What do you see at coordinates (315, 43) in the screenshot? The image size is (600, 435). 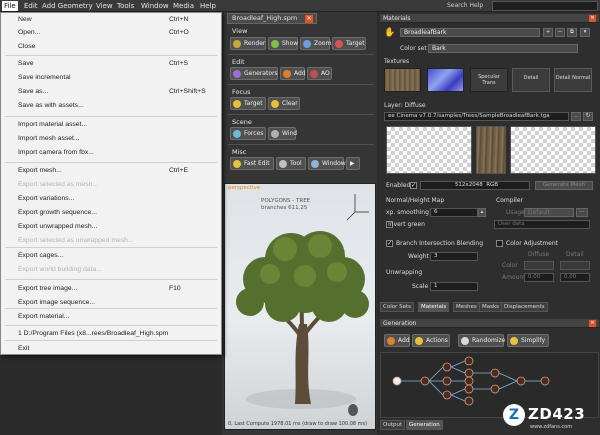 I see `zoom-button: Zoom` at bounding box center [315, 43].